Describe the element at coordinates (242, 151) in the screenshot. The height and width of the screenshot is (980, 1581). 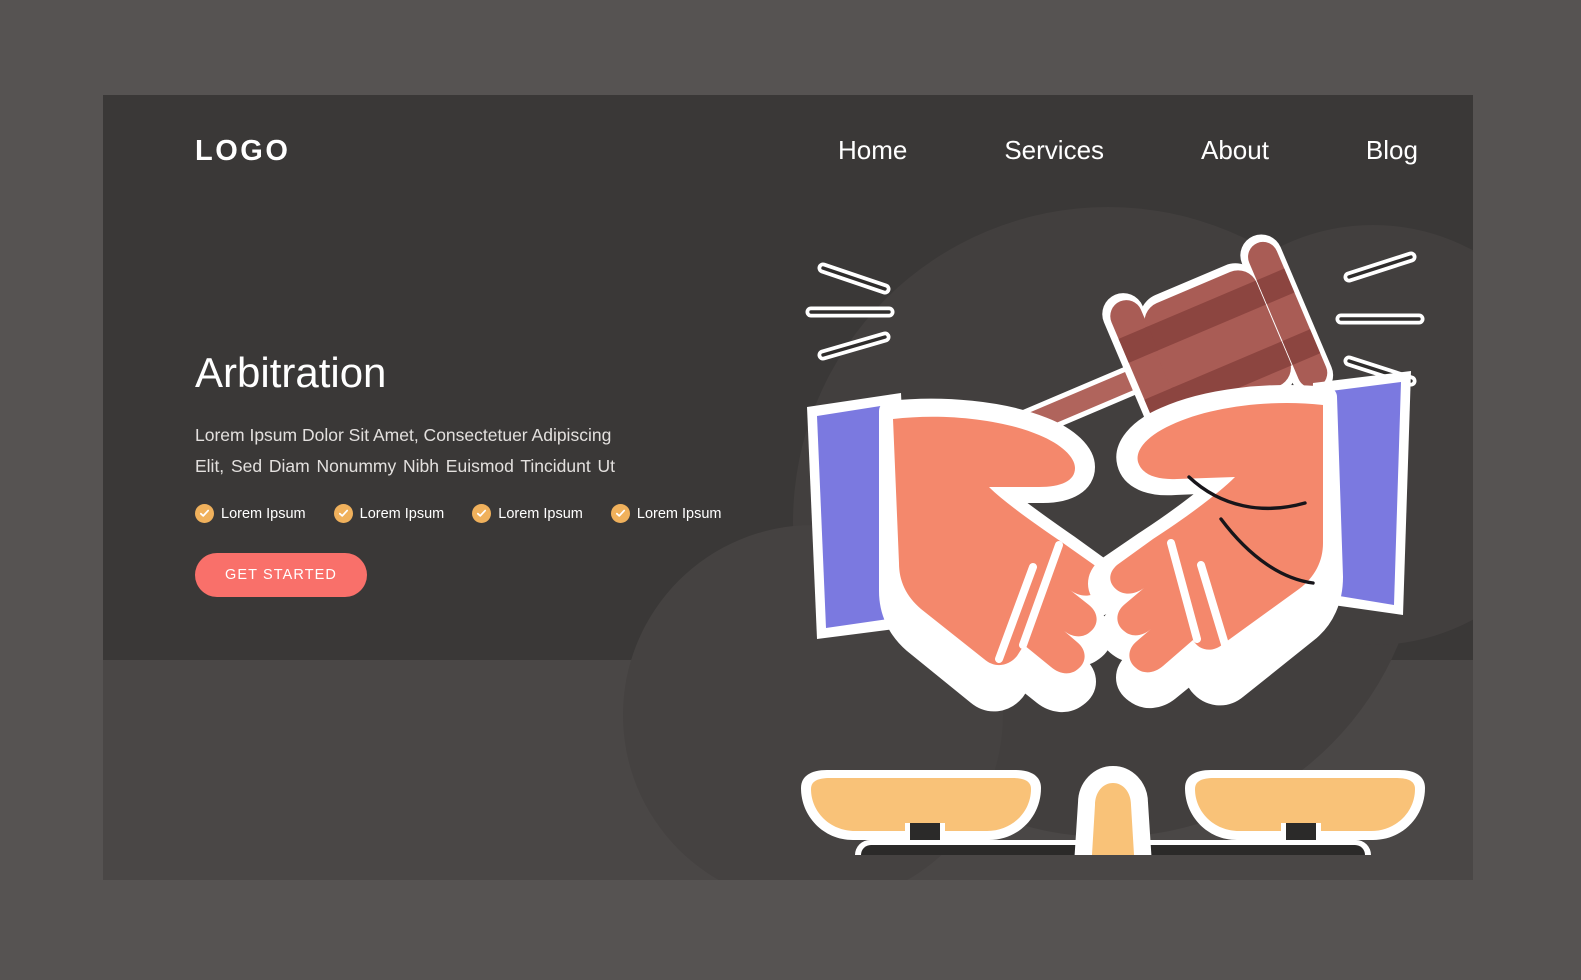
I see `logo: LOGO` at that location.